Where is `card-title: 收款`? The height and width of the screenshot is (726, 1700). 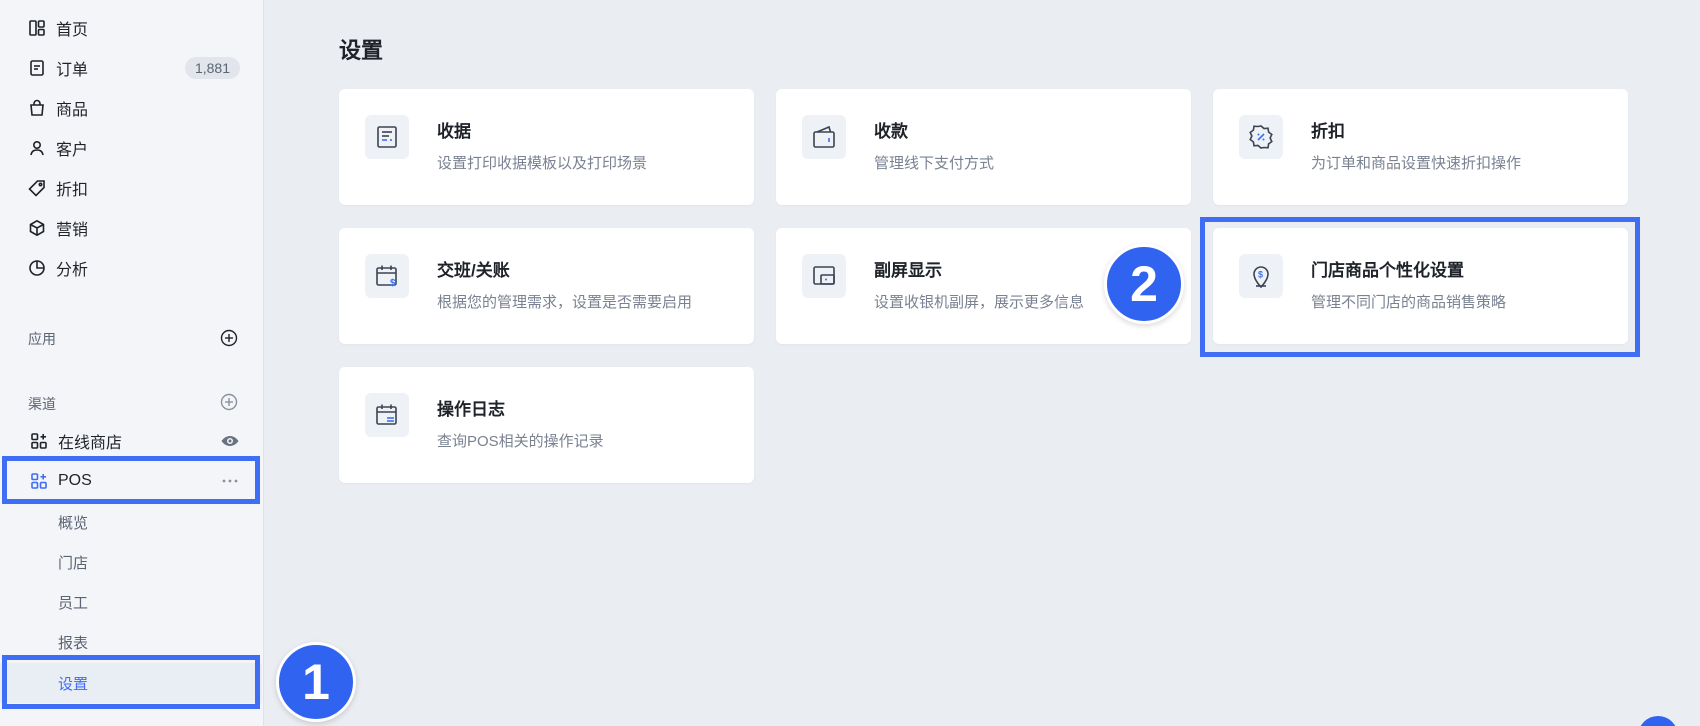
card-title: 收款 is located at coordinates (891, 131).